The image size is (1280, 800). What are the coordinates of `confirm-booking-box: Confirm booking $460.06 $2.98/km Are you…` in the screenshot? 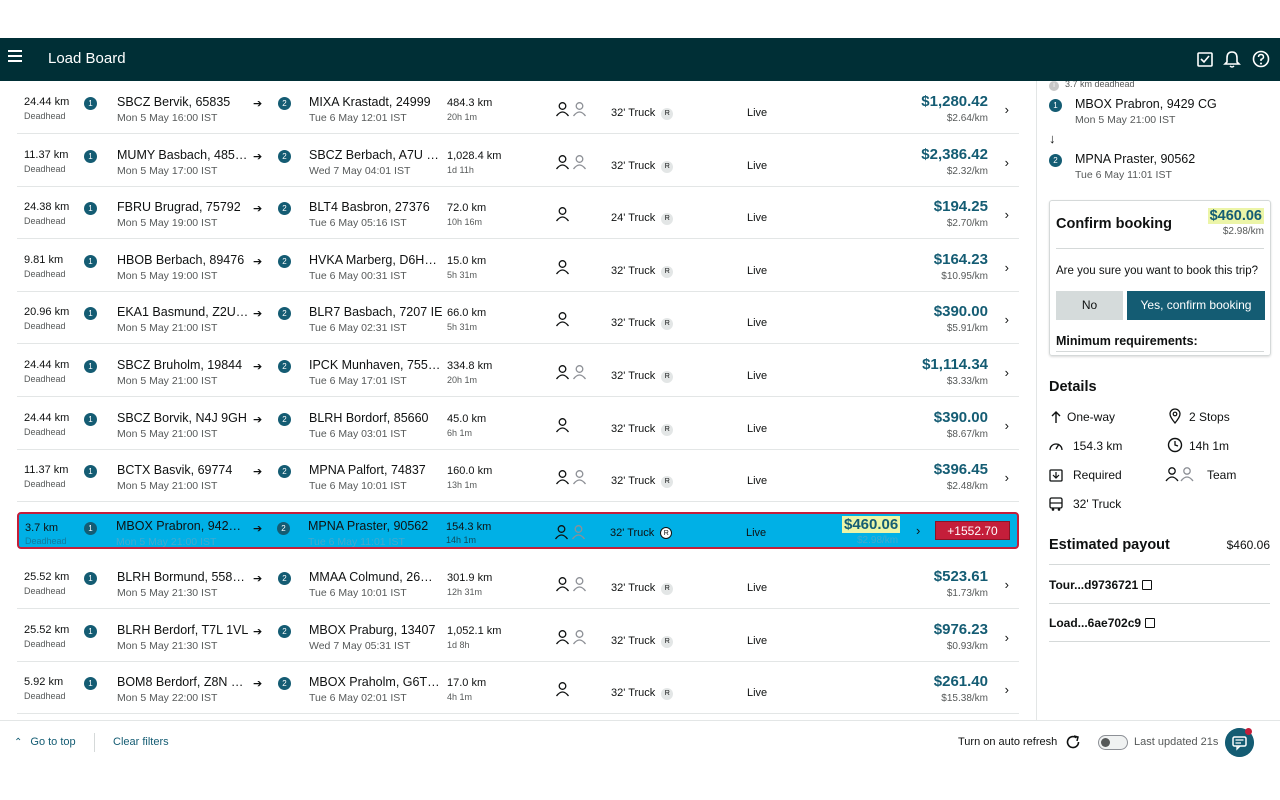 It's located at (1160, 278).